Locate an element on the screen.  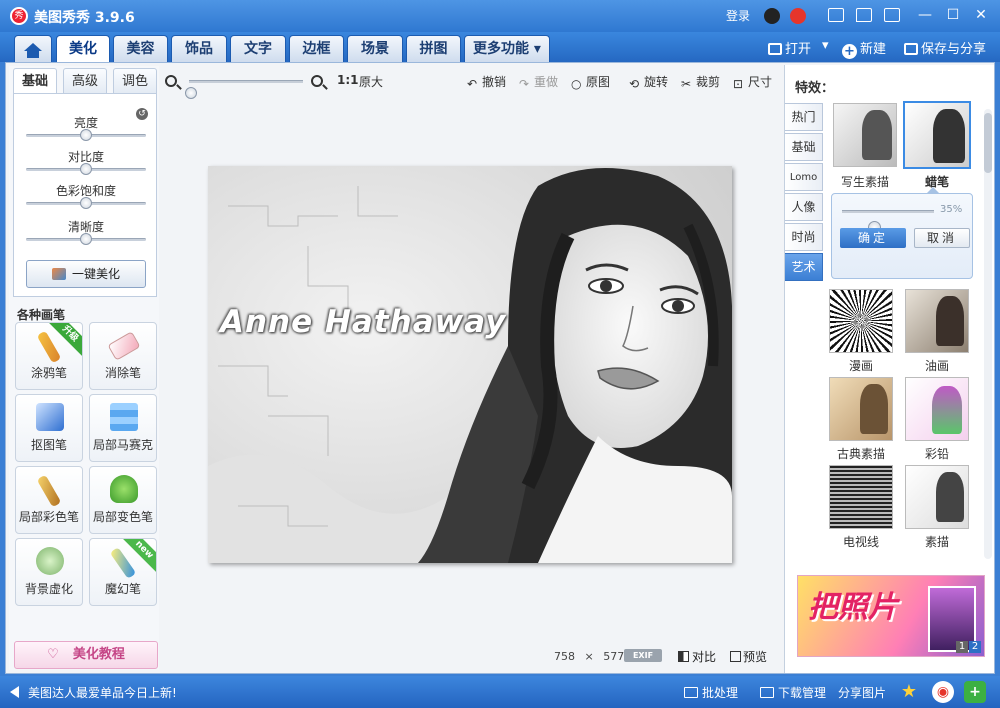
effects-scrollbar is located at coordinates (988, 334).